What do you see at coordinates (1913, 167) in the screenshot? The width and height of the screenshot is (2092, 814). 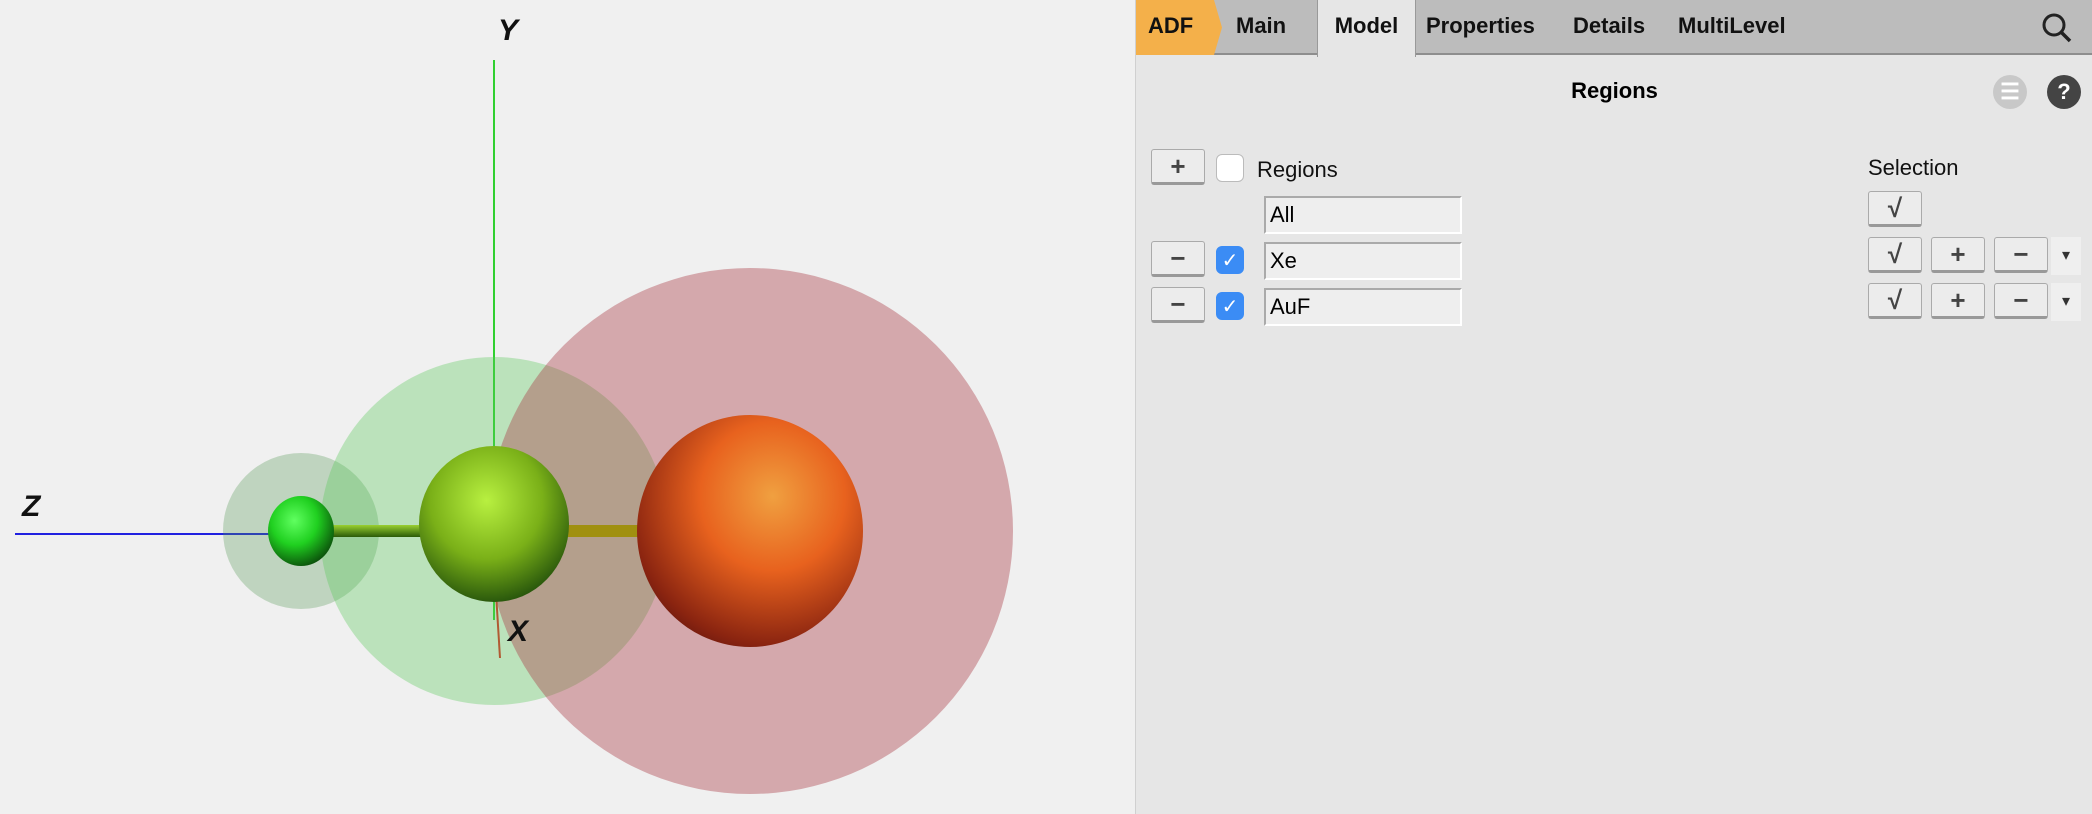 I see `selection-header: Selection` at bounding box center [1913, 167].